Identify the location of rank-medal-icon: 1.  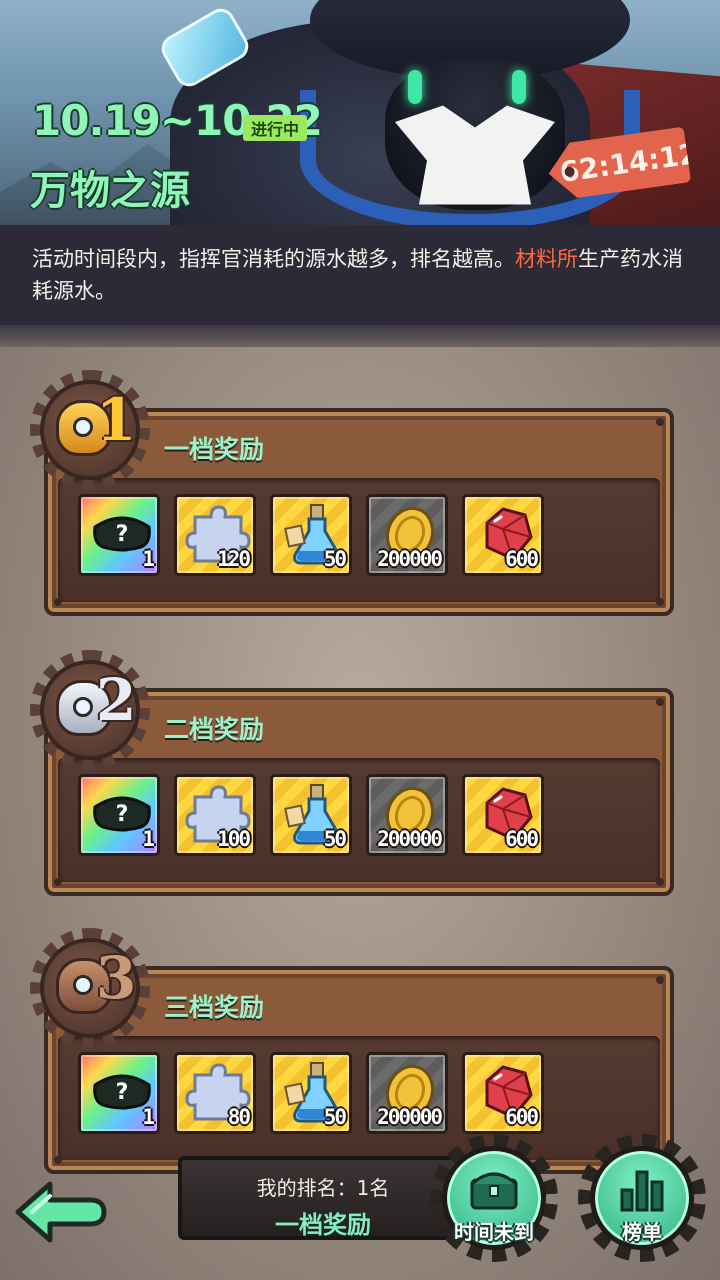
(90, 430).